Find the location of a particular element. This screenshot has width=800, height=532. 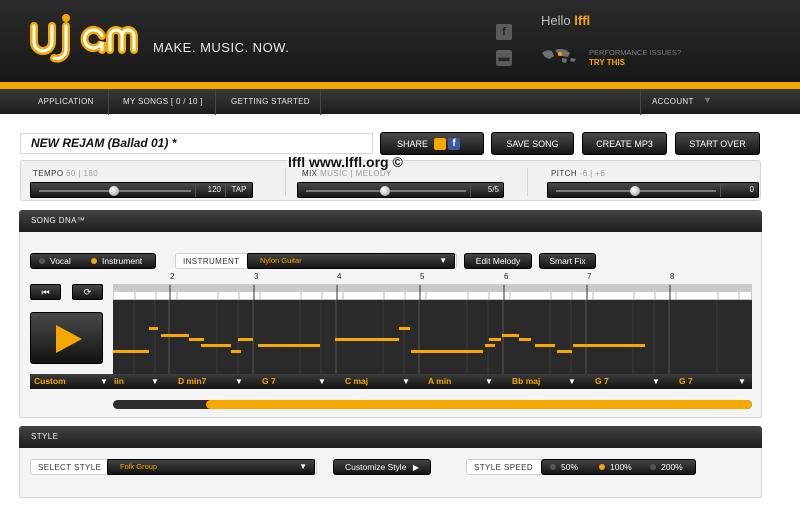

ujam-logo is located at coordinates (83, 41).